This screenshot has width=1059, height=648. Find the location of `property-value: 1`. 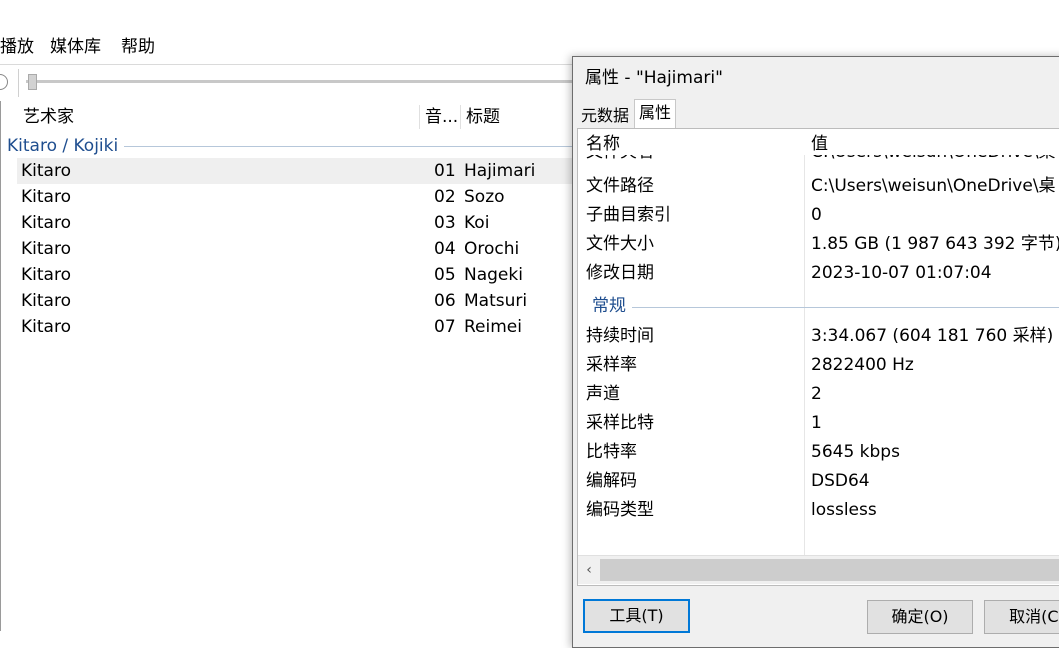

property-value: 1 is located at coordinates (816, 423).